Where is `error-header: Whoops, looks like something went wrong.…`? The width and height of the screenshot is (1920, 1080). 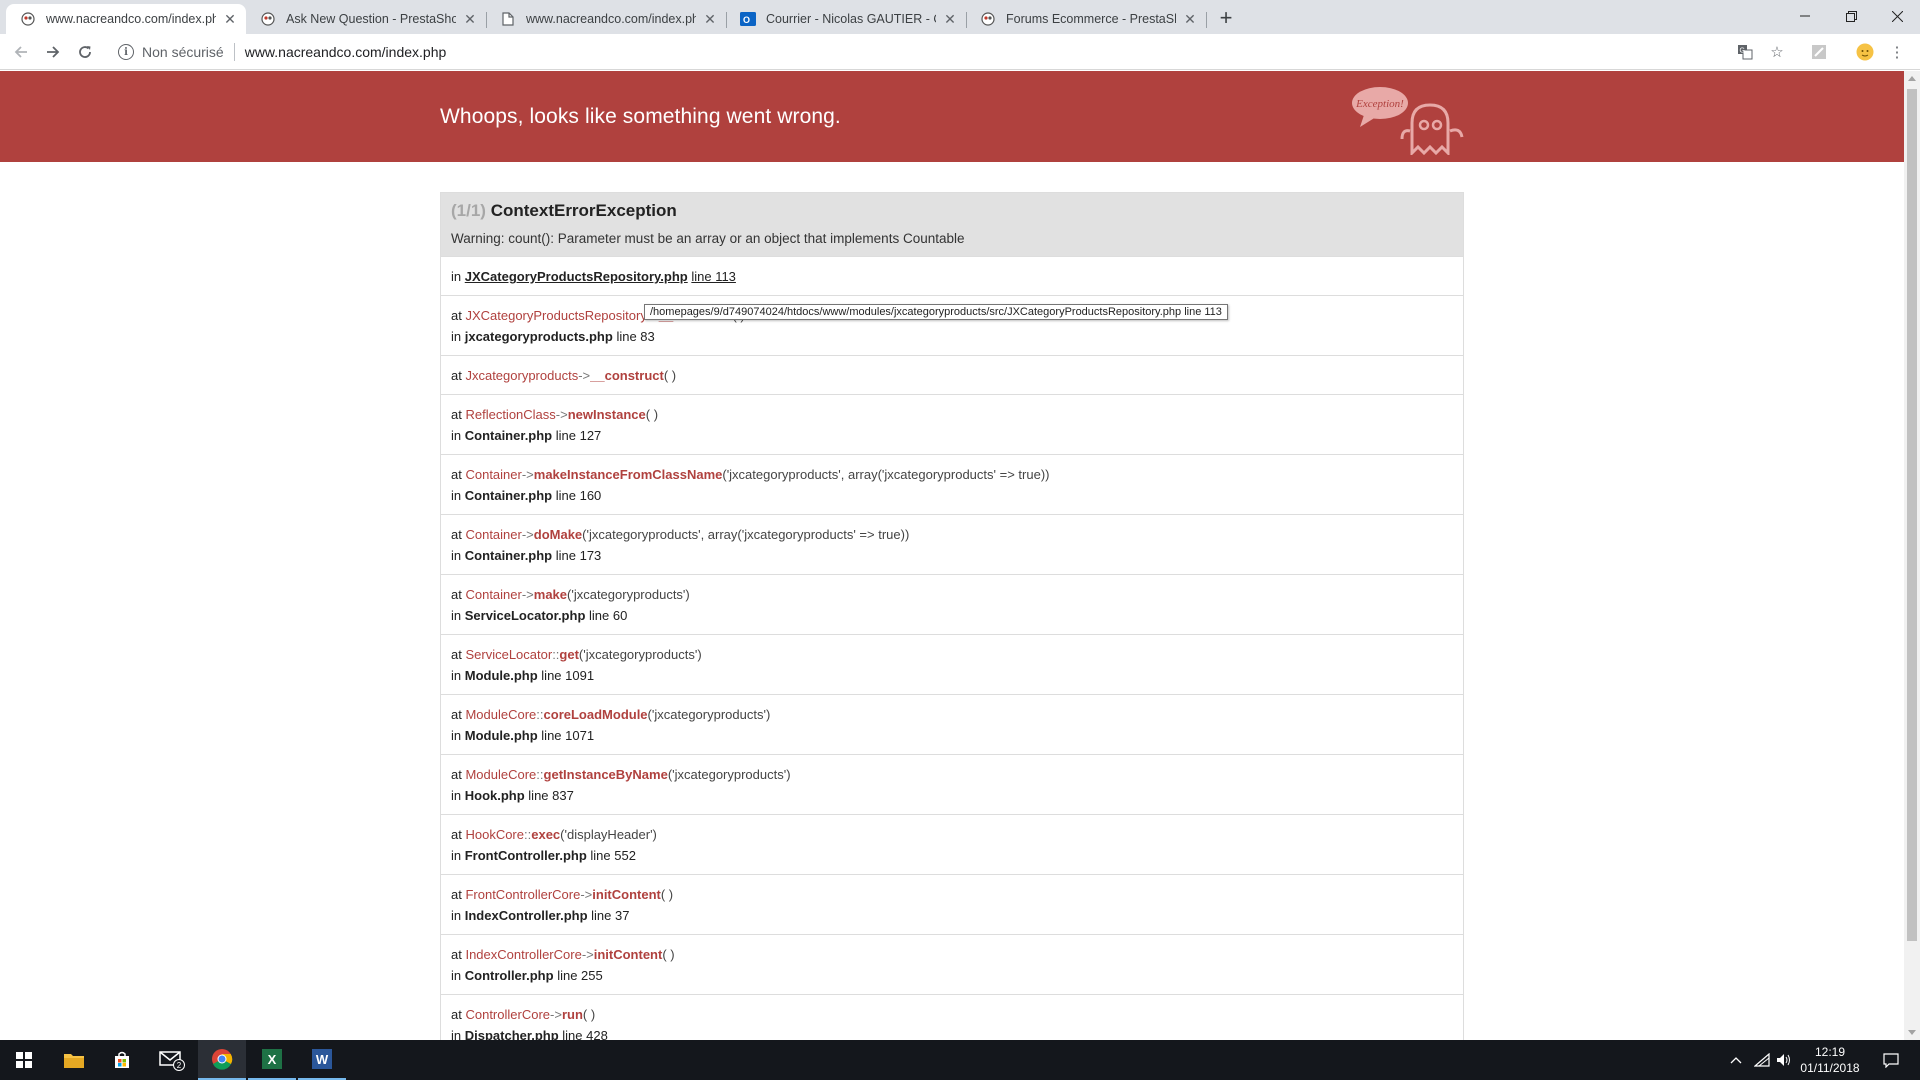
error-header: Whoops, looks like something went wrong.… is located at coordinates (952, 116).